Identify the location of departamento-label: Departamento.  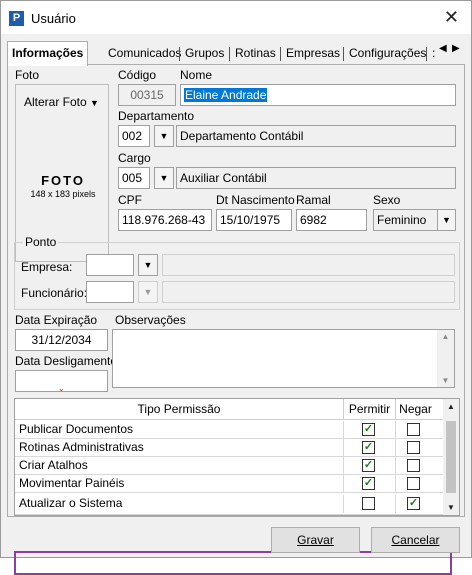
(156, 116).